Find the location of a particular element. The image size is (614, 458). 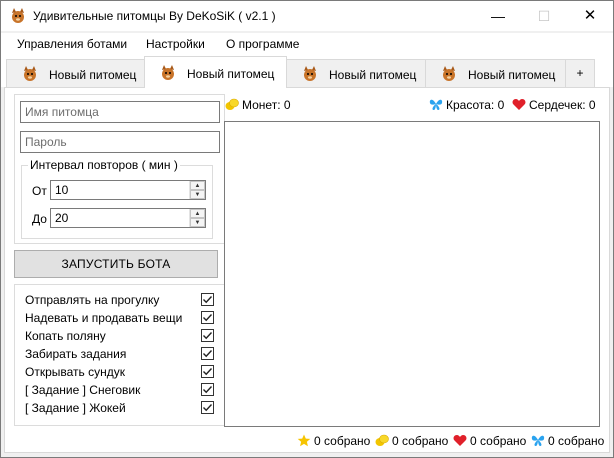

option-equip-sell: Надевать и продавать вещи is located at coordinates (122, 318).